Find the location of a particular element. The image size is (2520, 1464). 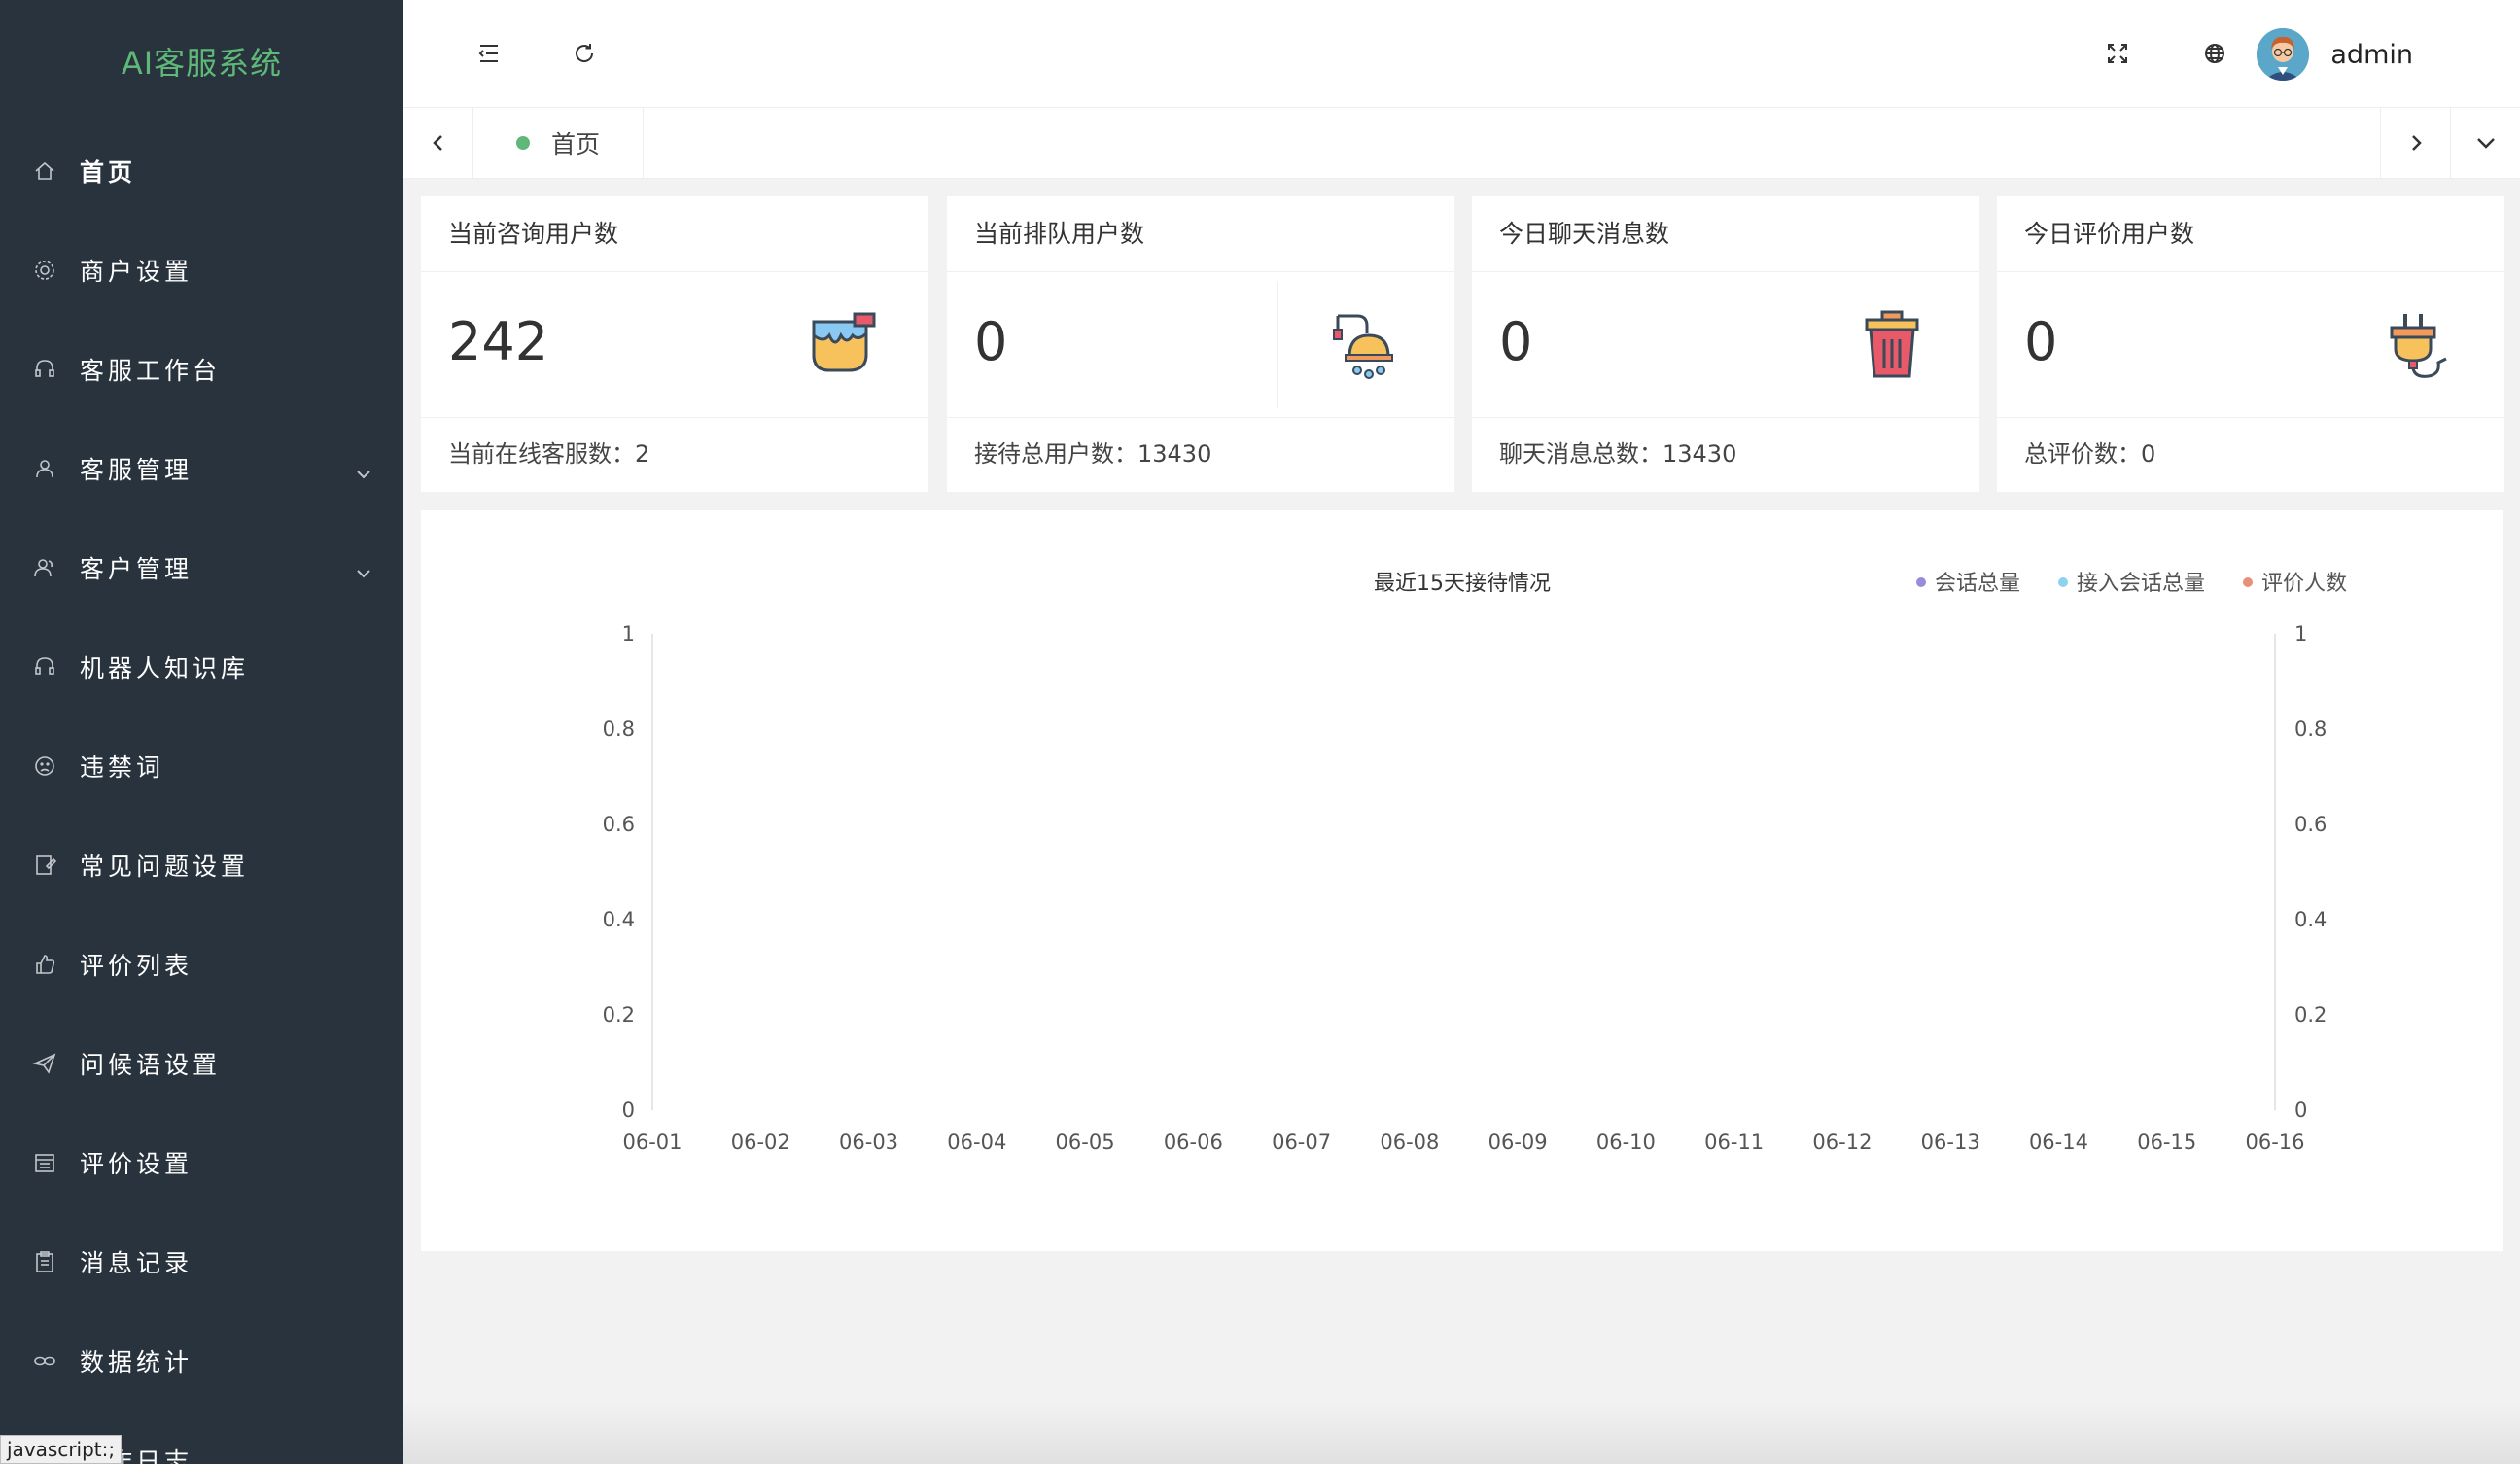

home-icon is located at coordinates (44, 171).